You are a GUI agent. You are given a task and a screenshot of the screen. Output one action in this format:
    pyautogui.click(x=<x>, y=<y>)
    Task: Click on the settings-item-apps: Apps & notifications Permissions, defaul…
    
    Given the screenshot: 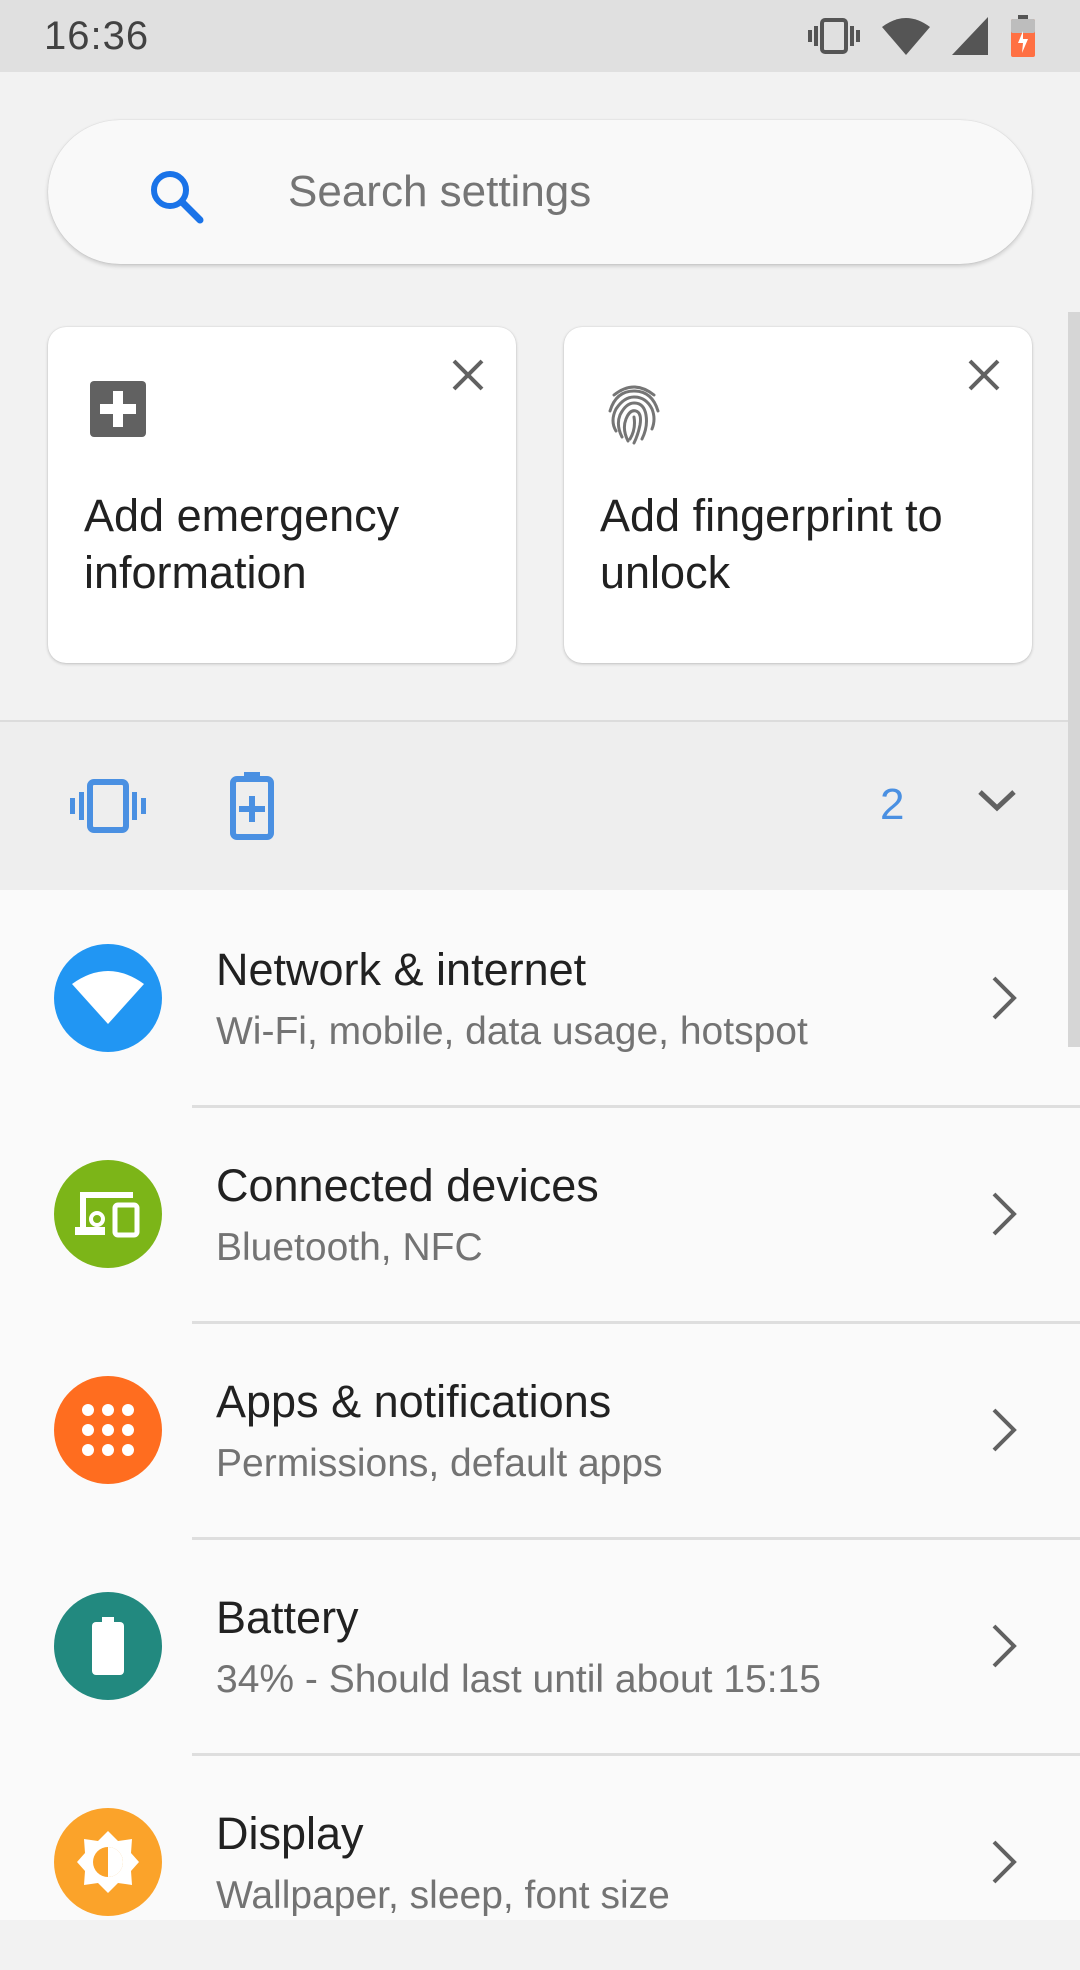 What is the action you would take?
    pyautogui.click(x=540, y=1430)
    